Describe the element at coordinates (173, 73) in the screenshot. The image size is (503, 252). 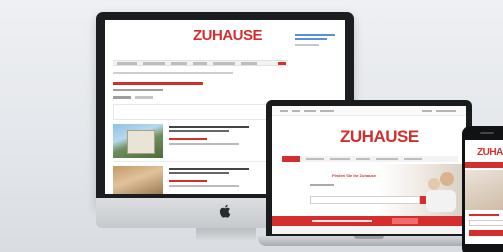
I see `breadcrumb` at that location.